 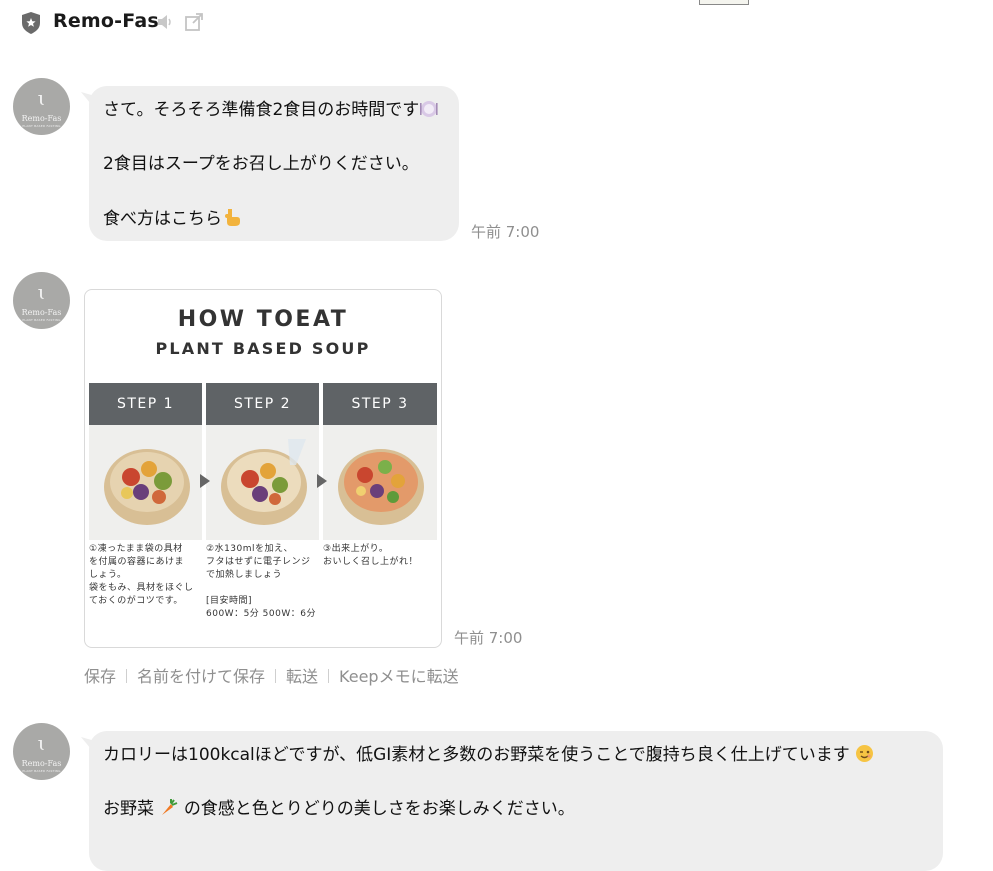 I want to click on speaker-icon, so click(x=165, y=22).